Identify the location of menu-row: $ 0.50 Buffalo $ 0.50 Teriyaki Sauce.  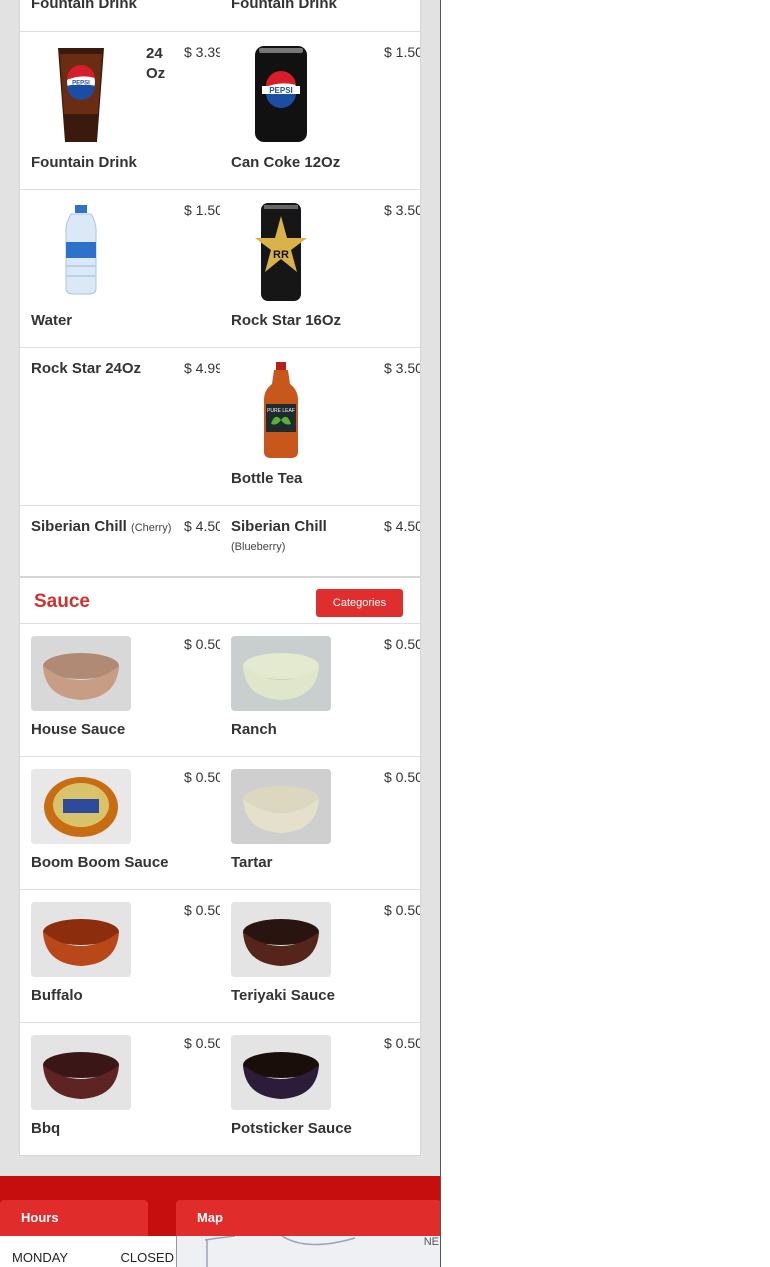
(220, 956).